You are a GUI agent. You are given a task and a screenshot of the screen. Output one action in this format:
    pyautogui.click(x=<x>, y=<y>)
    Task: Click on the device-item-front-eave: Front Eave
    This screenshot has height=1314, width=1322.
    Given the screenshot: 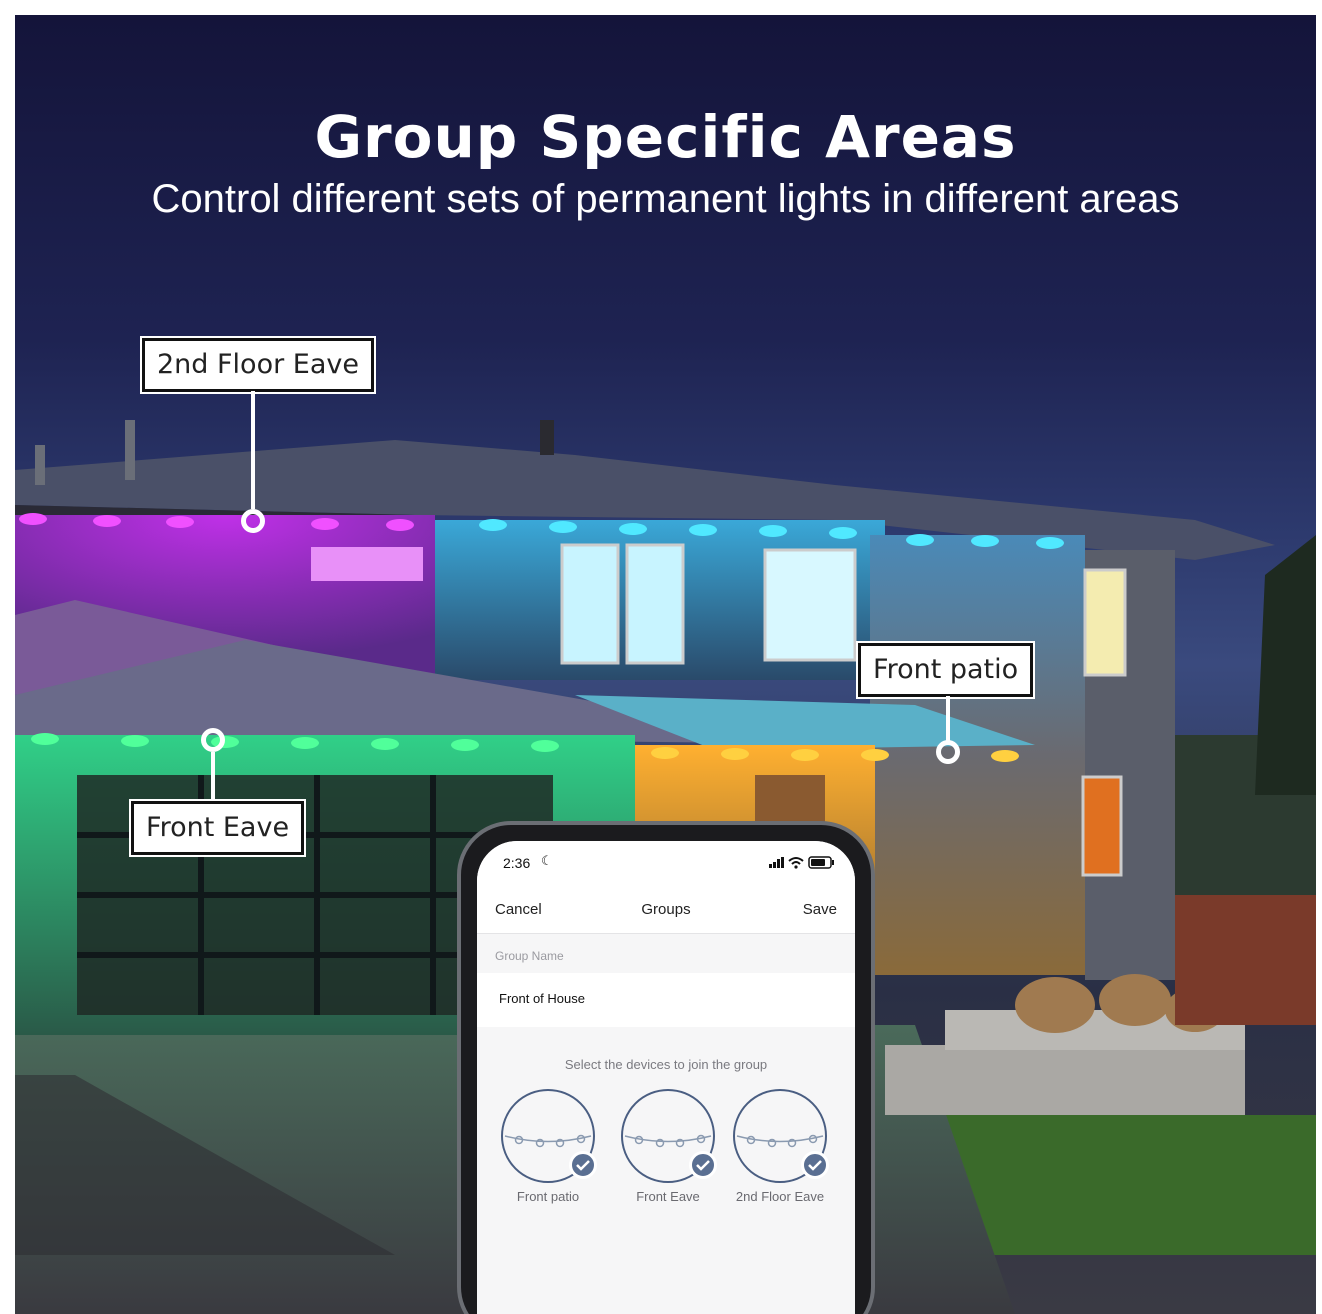 What is the action you would take?
    pyautogui.click(x=668, y=1146)
    